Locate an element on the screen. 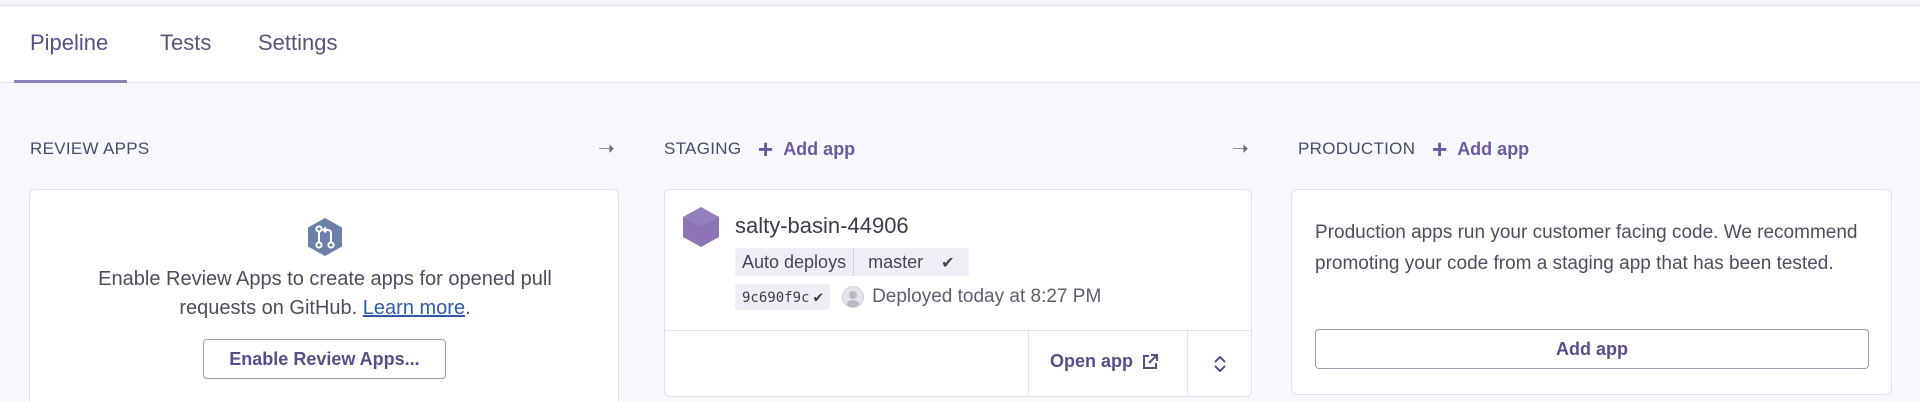 The height and width of the screenshot is (402, 1920). deploy-info-row: 9c690f9c ✔ Deployed today at 8:27 PM is located at coordinates (918, 297).